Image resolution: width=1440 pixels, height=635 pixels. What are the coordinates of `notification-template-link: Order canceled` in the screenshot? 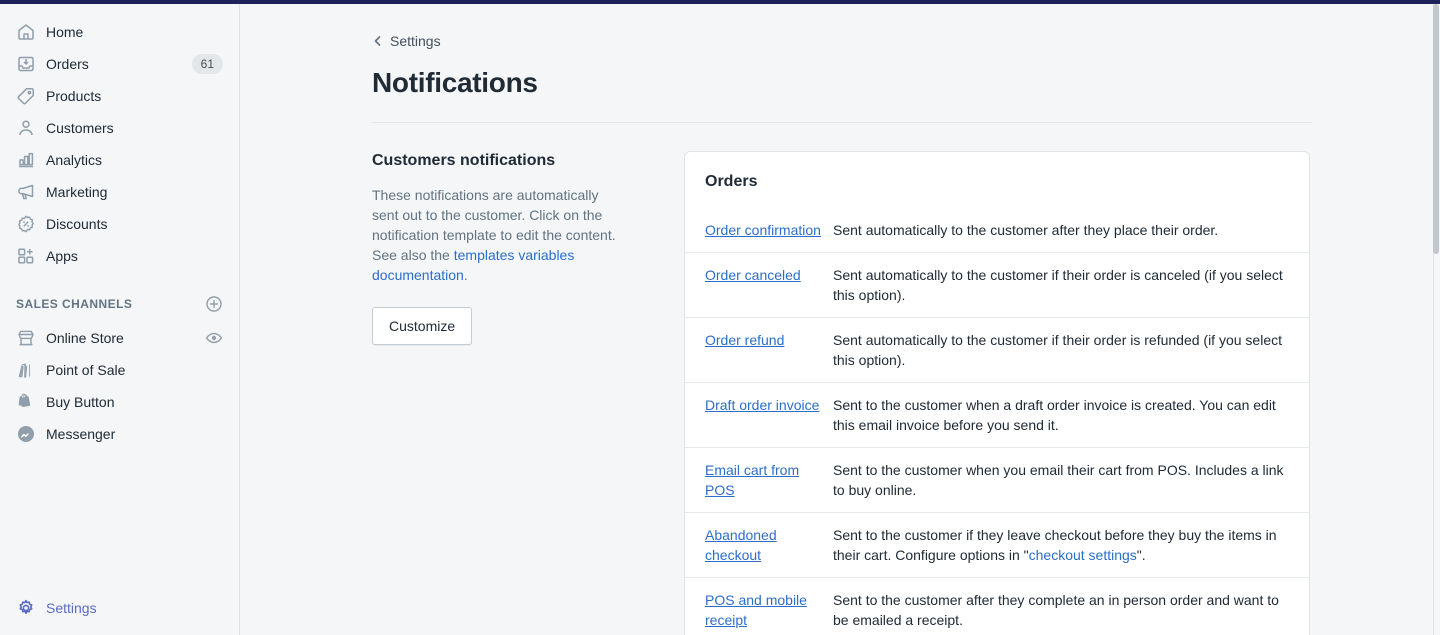 It's located at (769, 275).